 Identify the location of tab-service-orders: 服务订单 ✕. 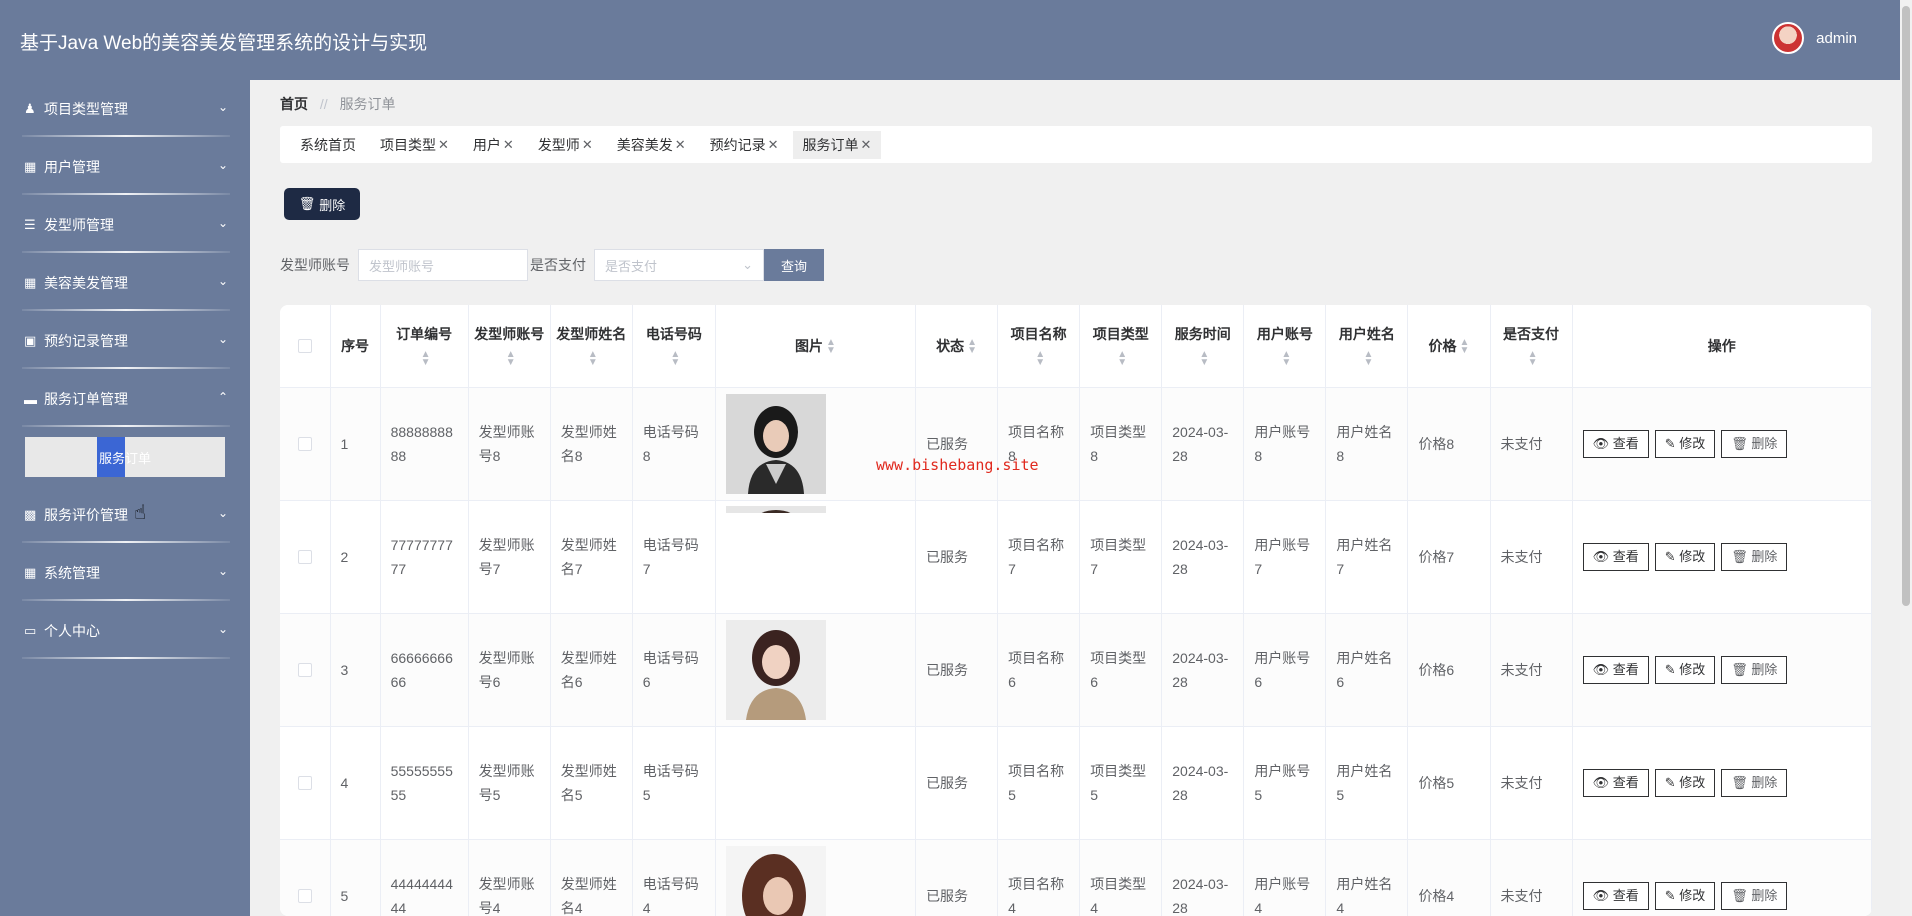
(837, 144).